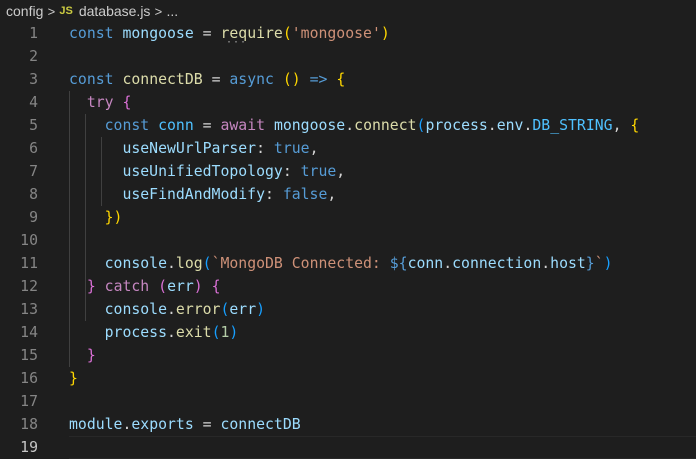  I want to click on code-line: 16}, so click(348, 378).